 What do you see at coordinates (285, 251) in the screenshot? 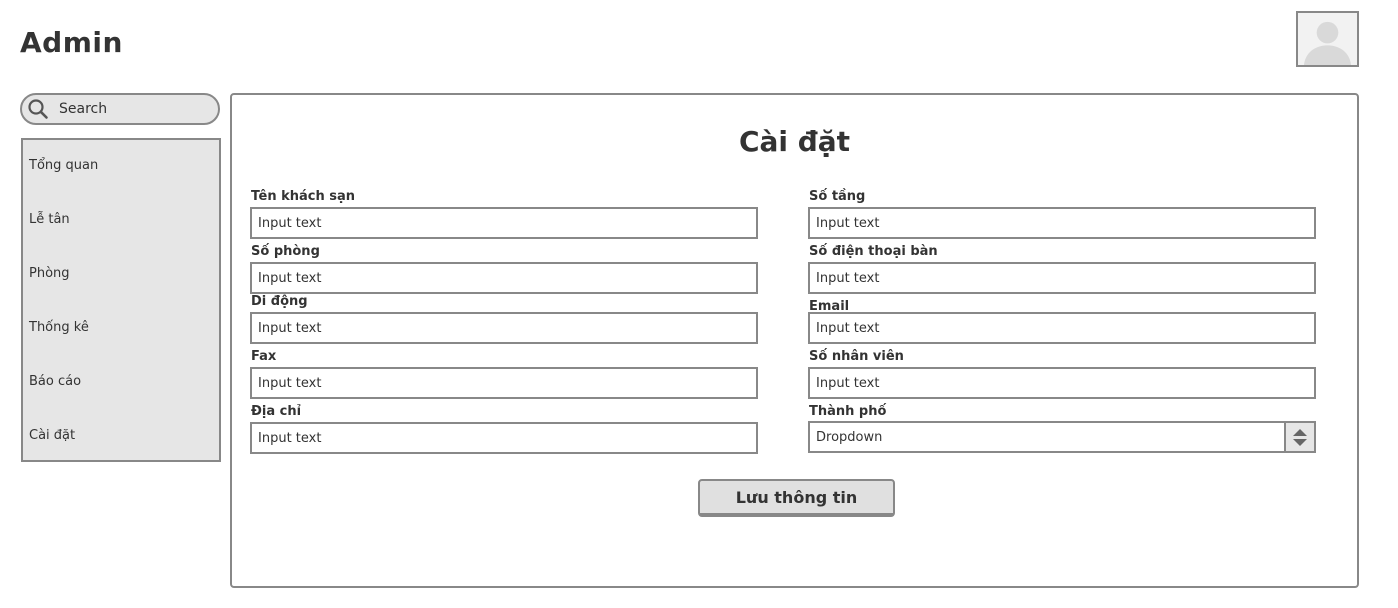
I see `rooms-label: Số phòng` at bounding box center [285, 251].